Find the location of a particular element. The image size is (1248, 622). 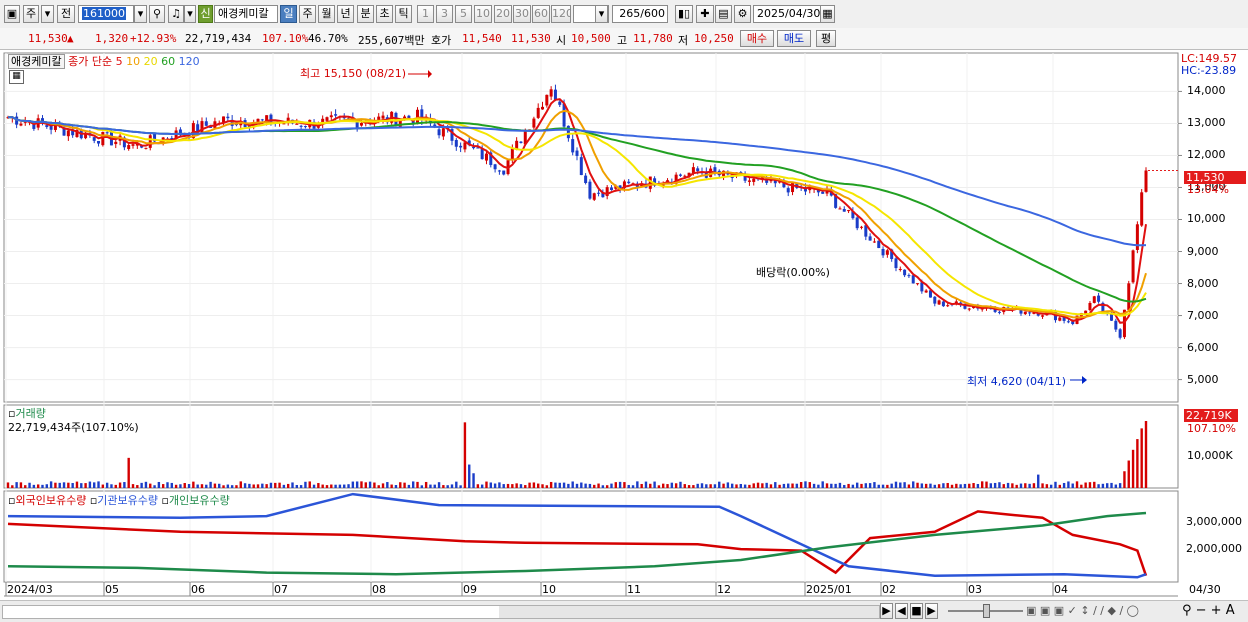

period-second-tab: 초 is located at coordinates (384, 14).